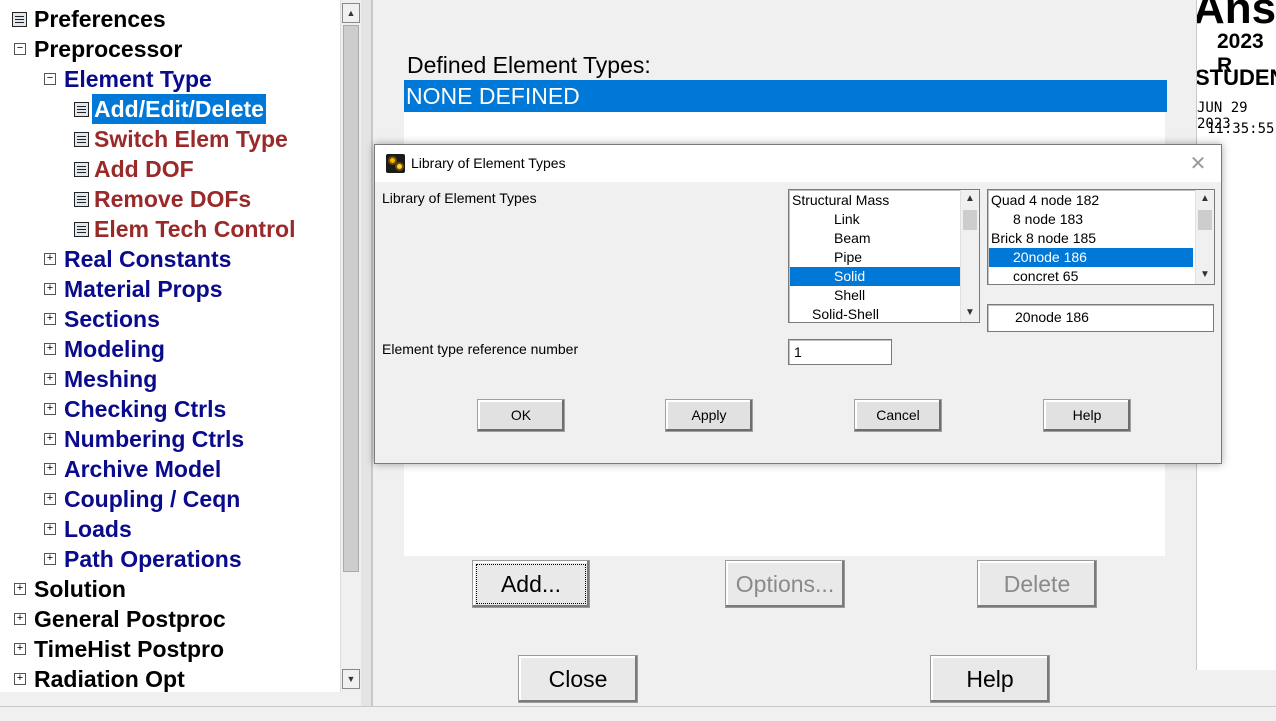  What do you see at coordinates (130, 619) in the screenshot?
I see `tree-item-label: General Postproc` at bounding box center [130, 619].